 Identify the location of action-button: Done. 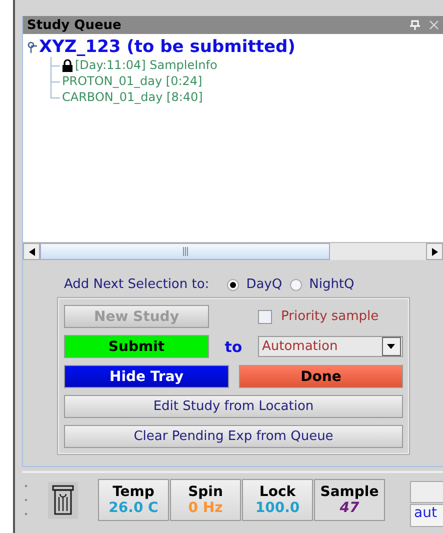
(321, 376).